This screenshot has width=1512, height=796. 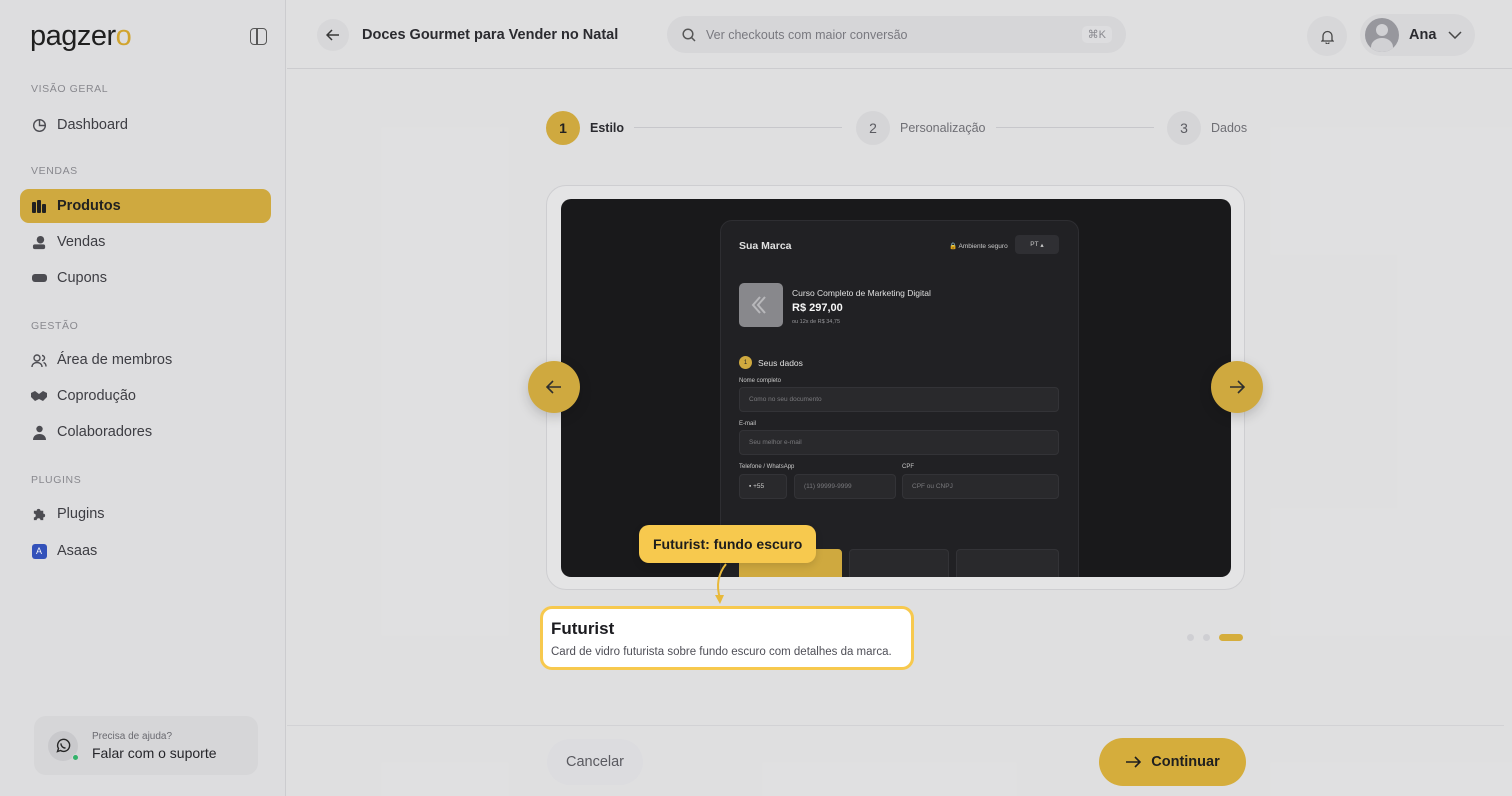 What do you see at coordinates (595, 762) in the screenshot?
I see `cancel-button: Cancelar` at bounding box center [595, 762].